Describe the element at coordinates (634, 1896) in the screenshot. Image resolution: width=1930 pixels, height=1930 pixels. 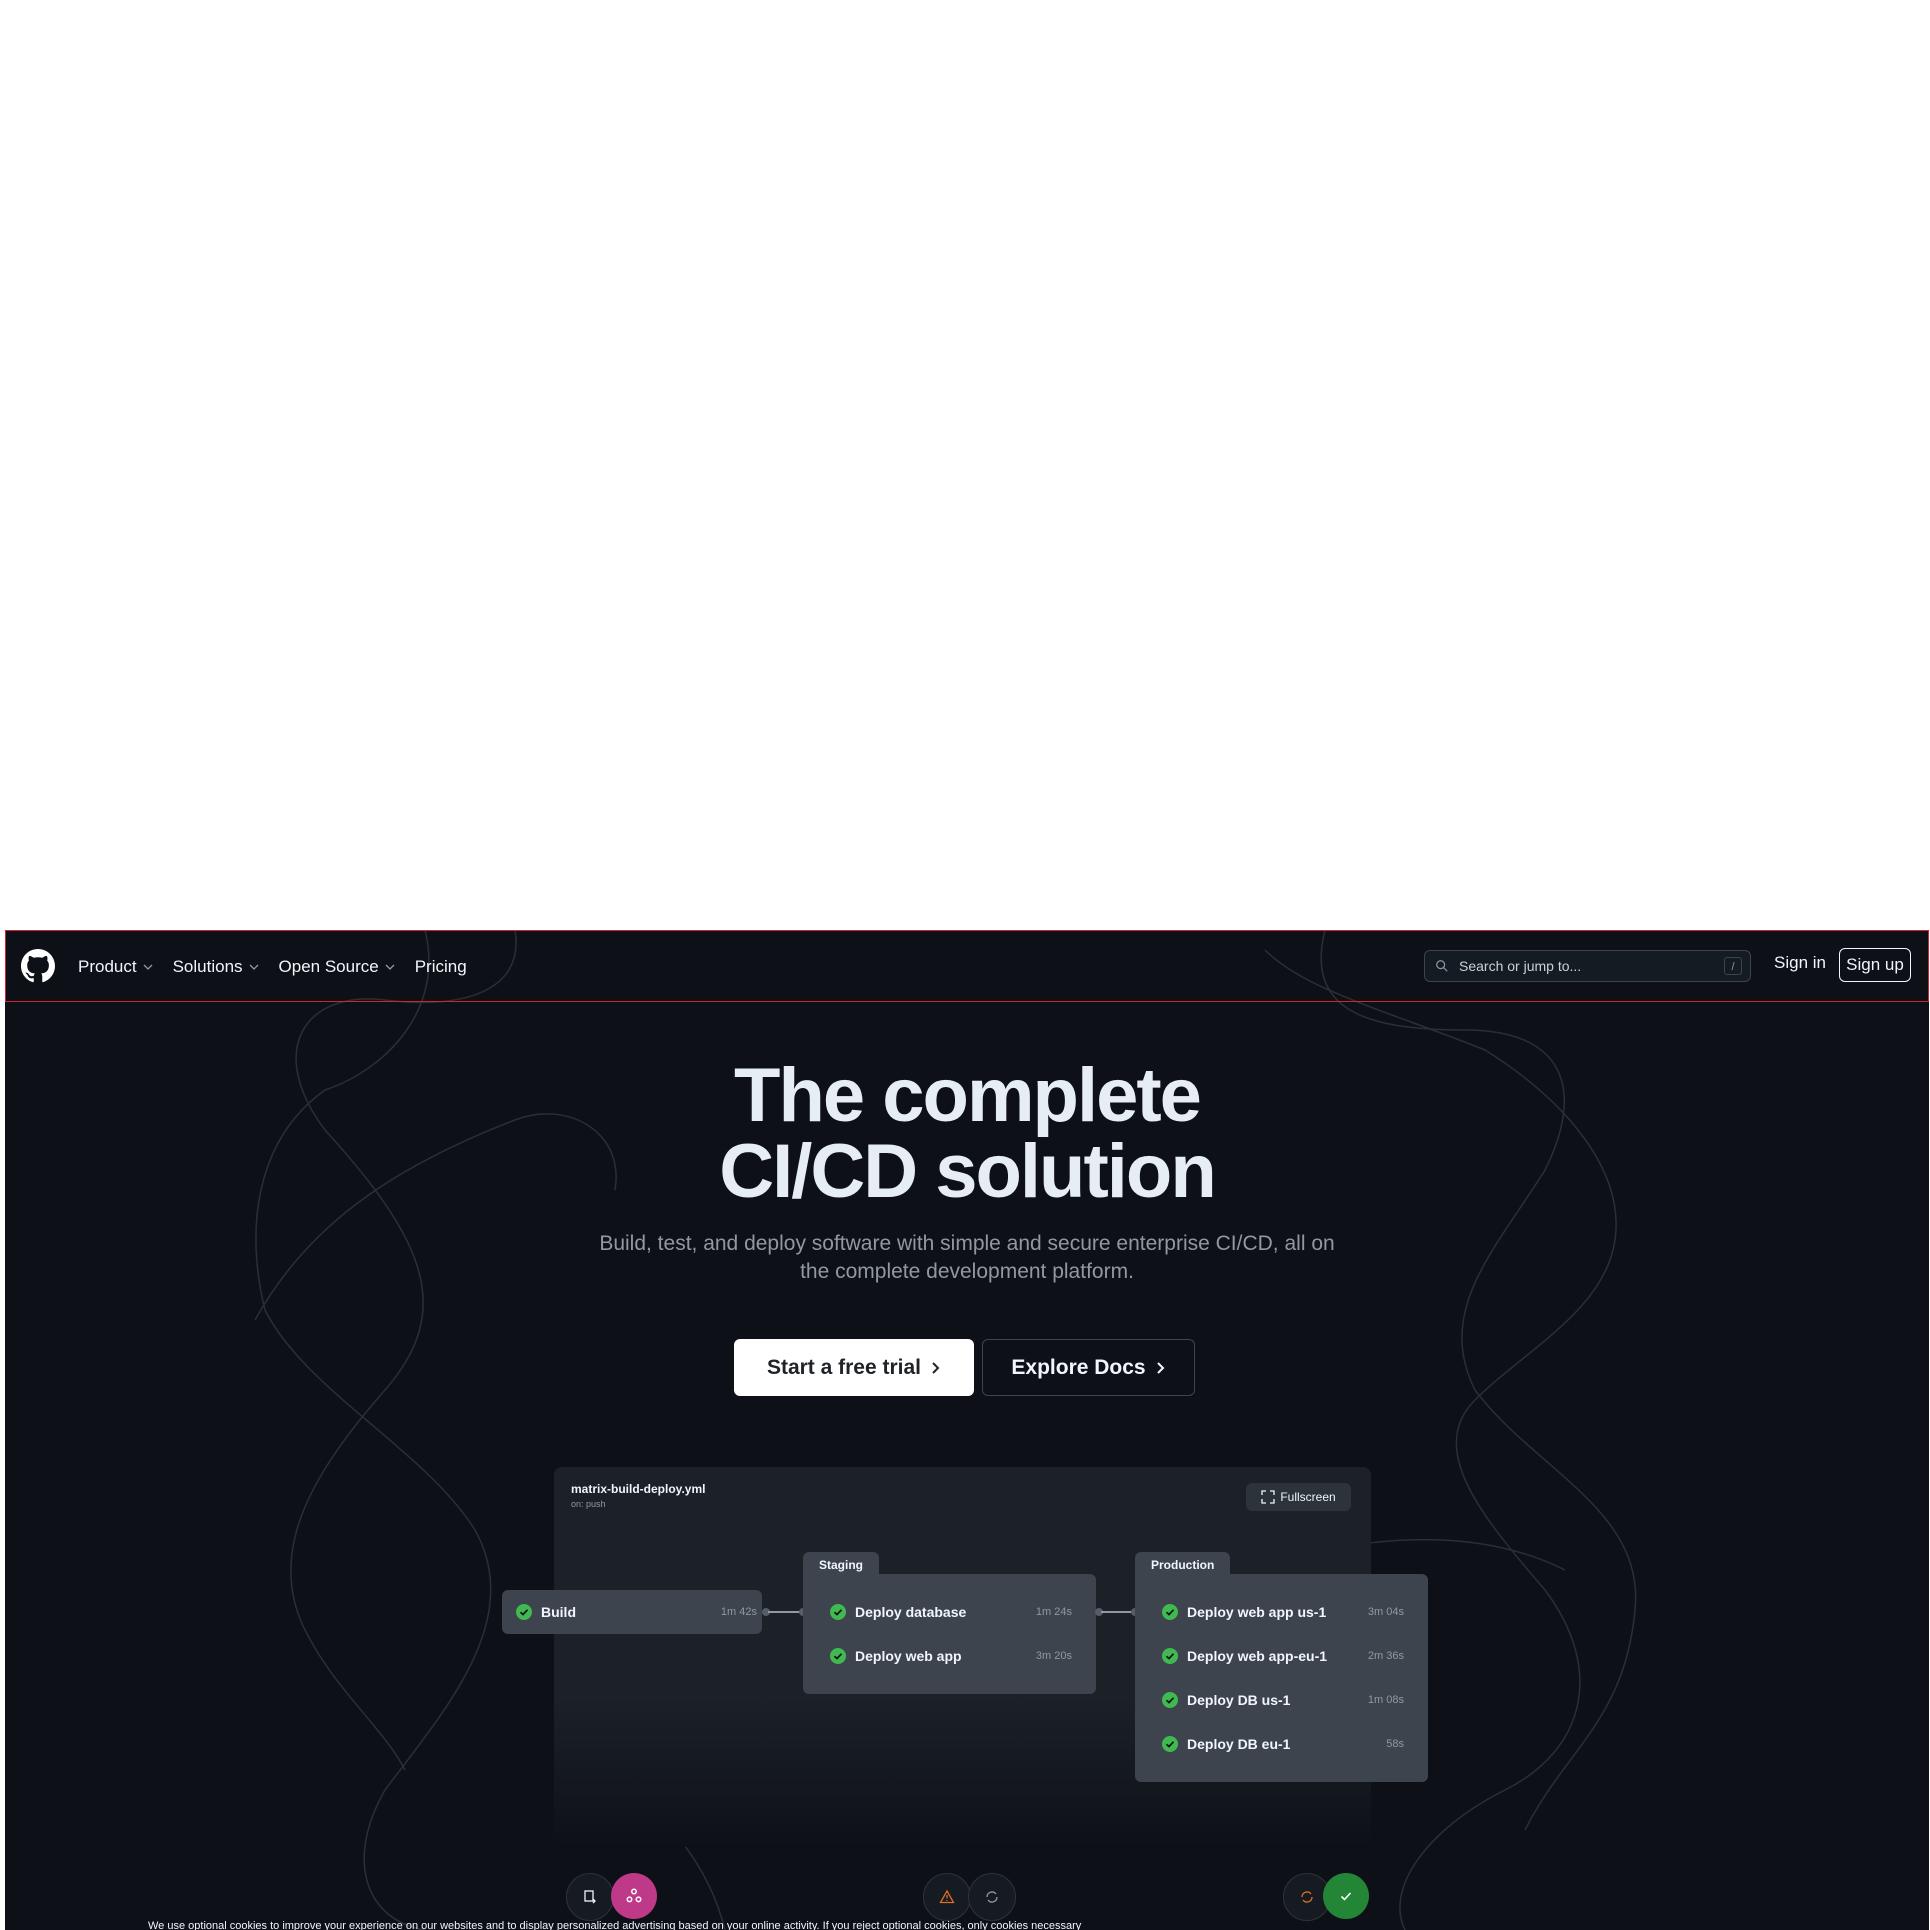
I see `webhook-icon` at that location.